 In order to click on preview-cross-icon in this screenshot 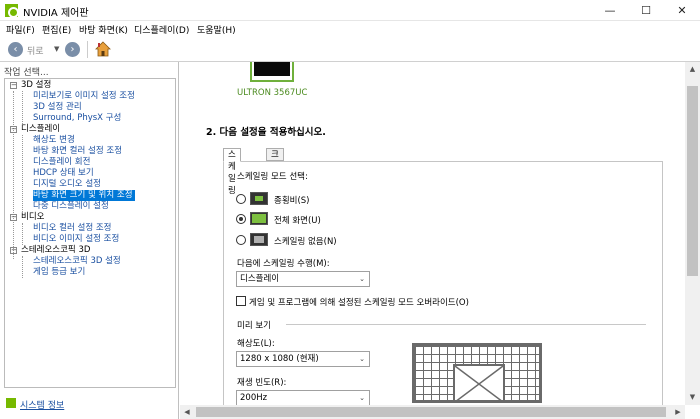, I will do `click(479, 383)`.